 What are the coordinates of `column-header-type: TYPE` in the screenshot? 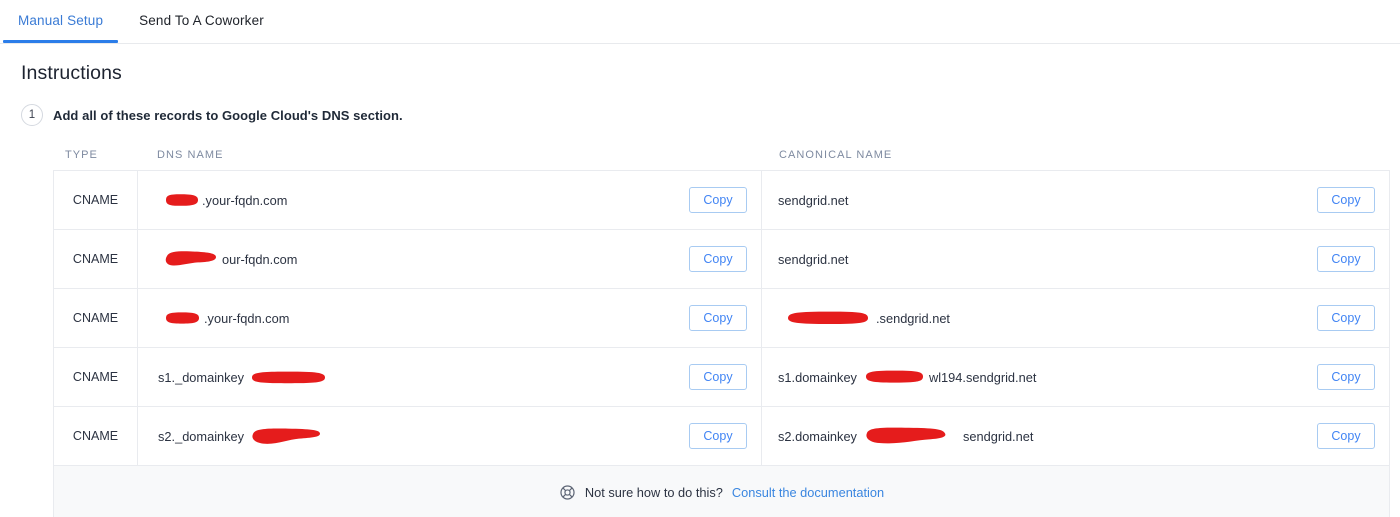 It's located at (81, 155).